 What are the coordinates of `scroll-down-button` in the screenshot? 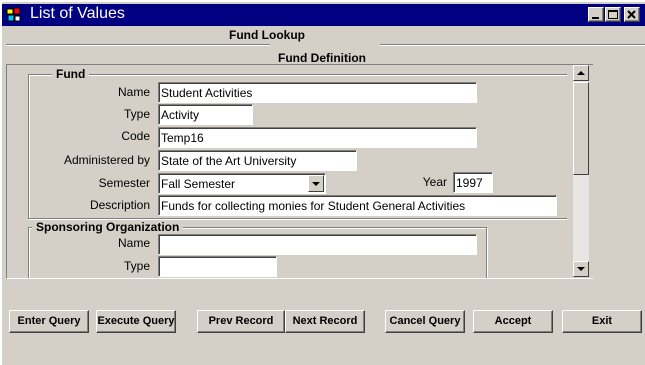 It's located at (581, 269).